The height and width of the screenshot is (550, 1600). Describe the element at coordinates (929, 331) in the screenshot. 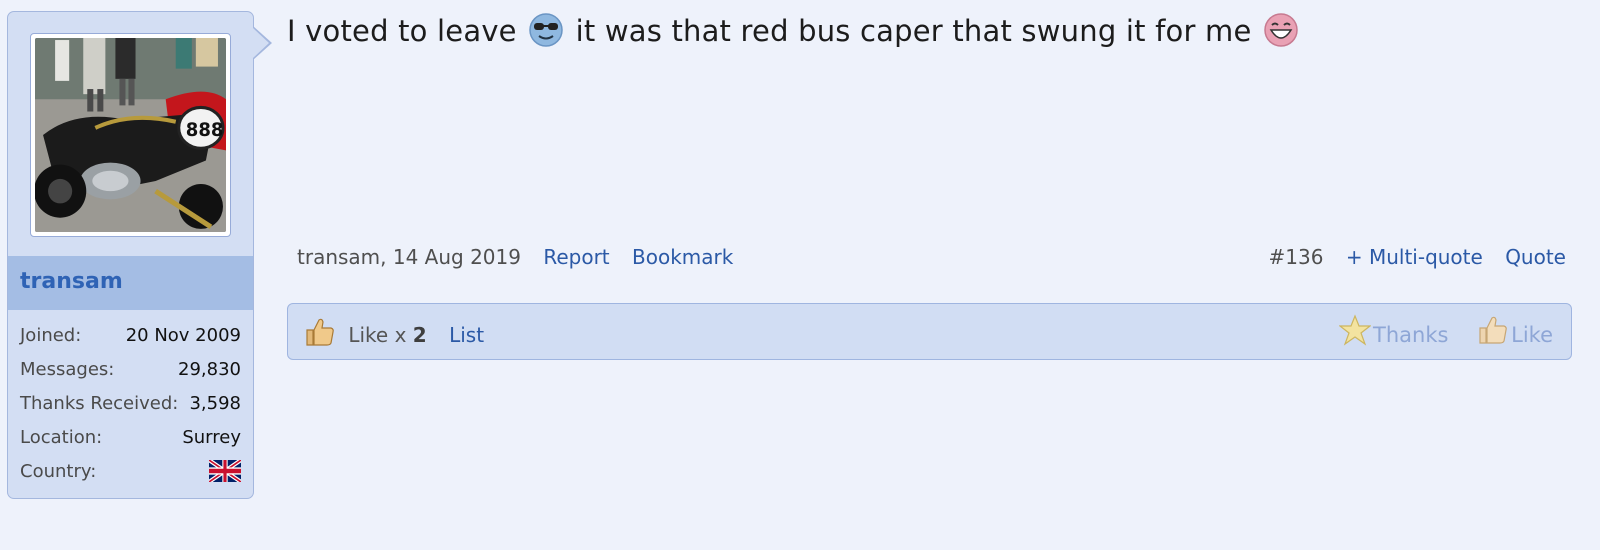

I see `likes-bar: Like x 2 List Thanks Like` at that location.